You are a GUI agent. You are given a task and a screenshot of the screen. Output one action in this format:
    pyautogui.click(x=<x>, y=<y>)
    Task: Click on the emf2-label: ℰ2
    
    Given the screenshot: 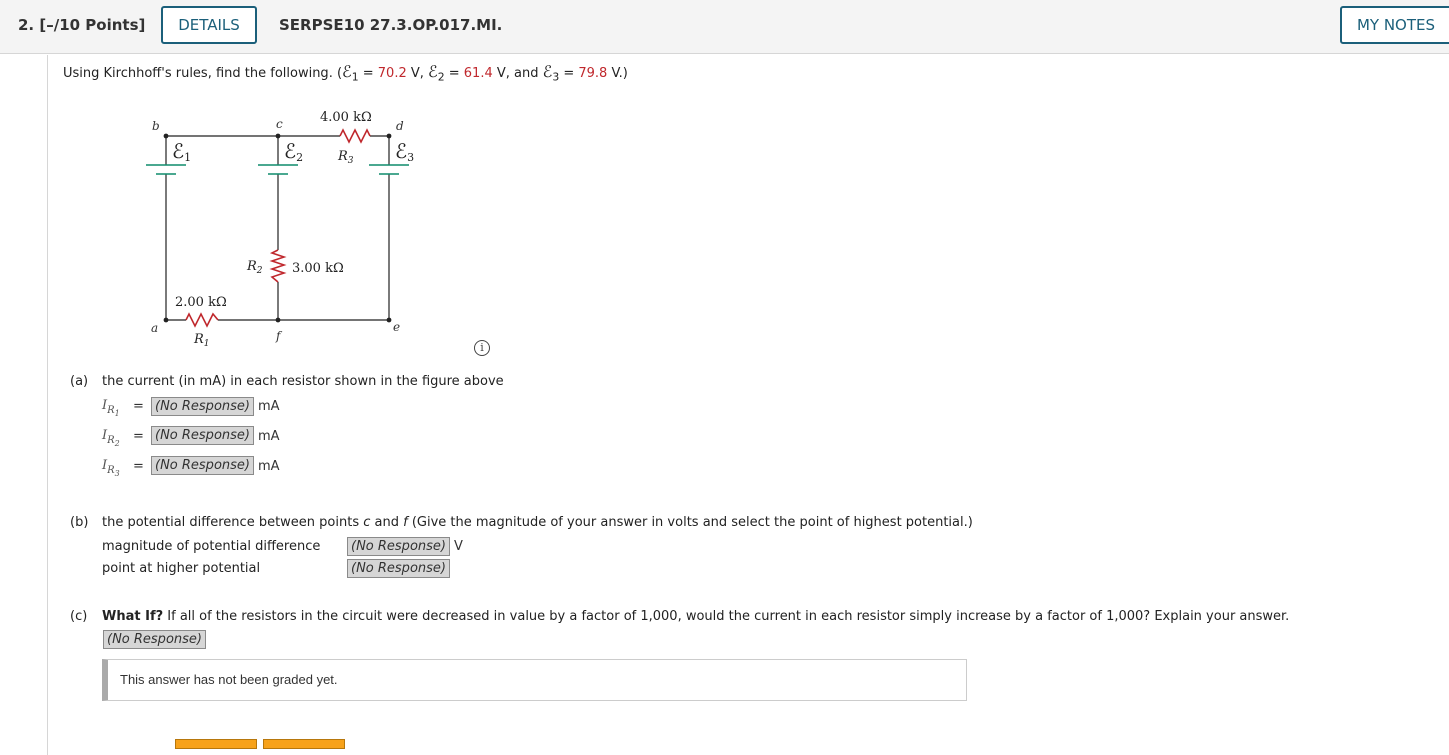 What is the action you would take?
    pyautogui.click(x=293, y=151)
    